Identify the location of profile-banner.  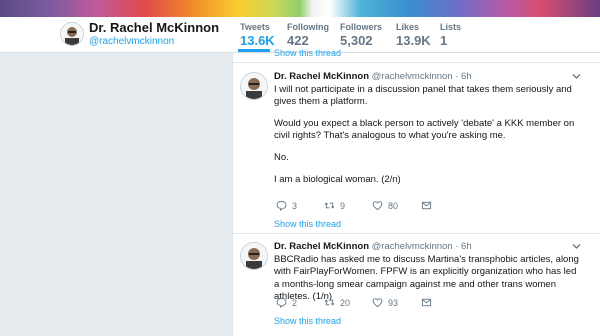
(300, 8).